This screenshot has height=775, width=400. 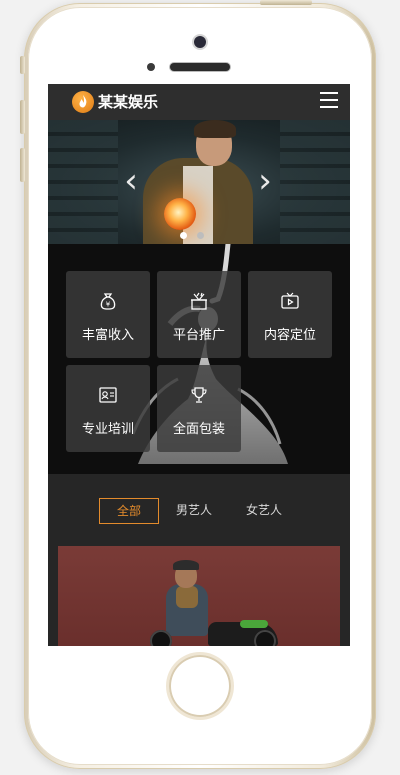 What do you see at coordinates (215, 129) in the screenshot?
I see `banner-person-hair` at bounding box center [215, 129].